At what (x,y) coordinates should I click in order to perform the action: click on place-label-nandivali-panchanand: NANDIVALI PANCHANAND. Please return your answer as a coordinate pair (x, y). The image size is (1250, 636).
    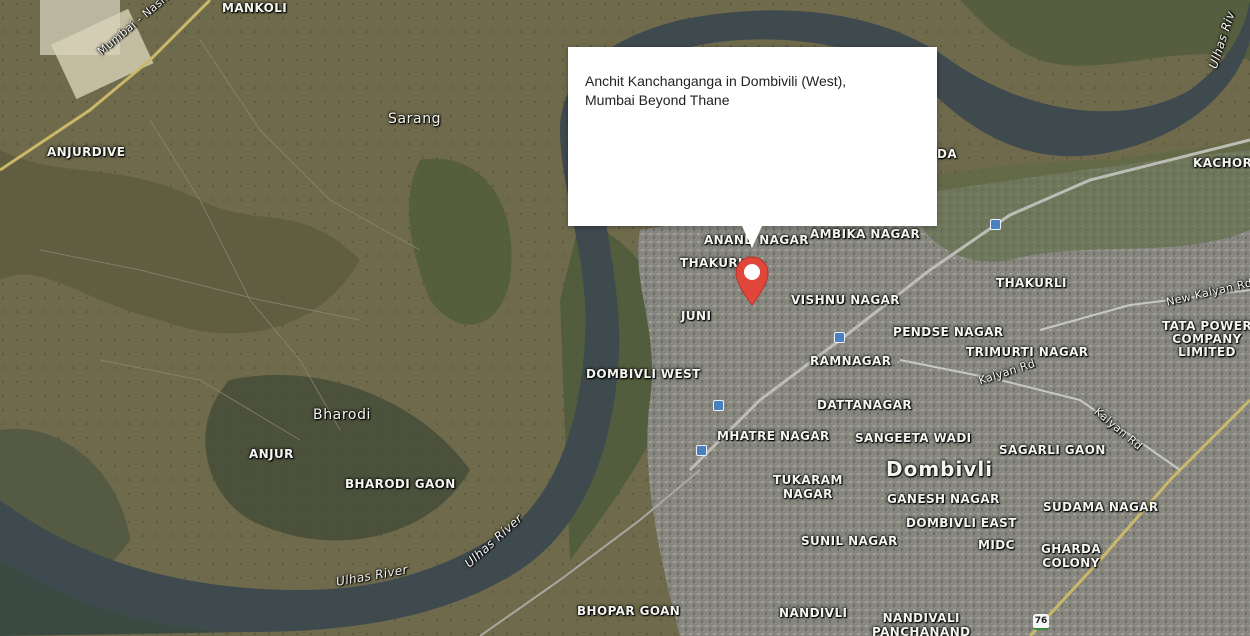
    Looking at the image, I should click on (921, 623).